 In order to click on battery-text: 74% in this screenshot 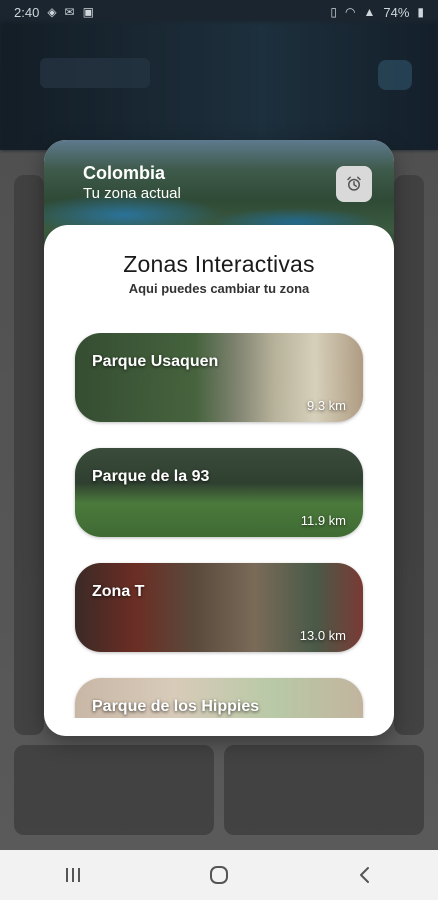, I will do `click(396, 12)`.